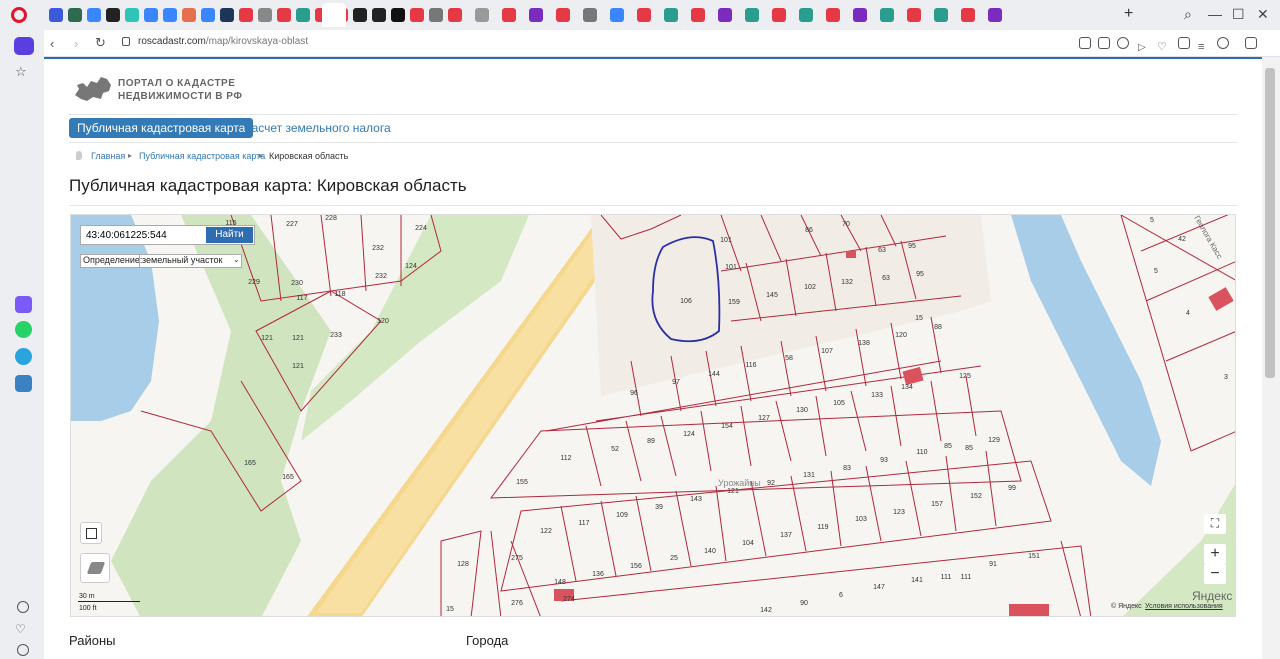 The height and width of the screenshot is (659, 1280). I want to click on definition-select: земельный участок, so click(190, 261).